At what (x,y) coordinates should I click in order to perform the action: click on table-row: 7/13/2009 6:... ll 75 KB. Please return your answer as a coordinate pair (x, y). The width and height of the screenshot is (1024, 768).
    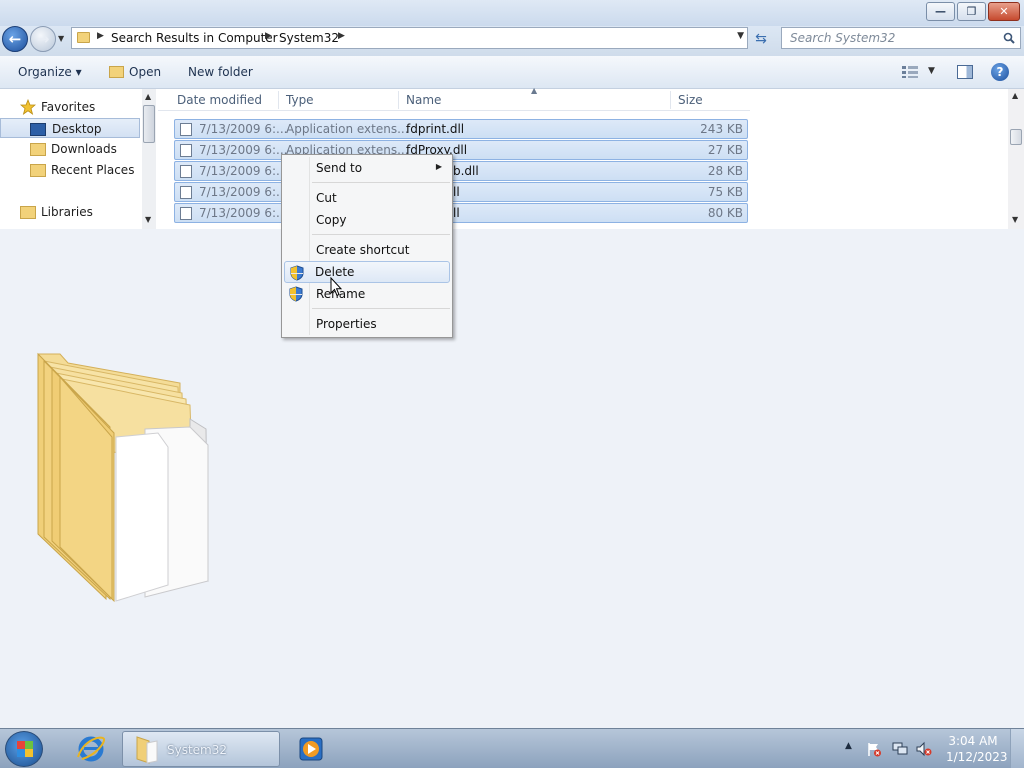
    Looking at the image, I should click on (461, 192).